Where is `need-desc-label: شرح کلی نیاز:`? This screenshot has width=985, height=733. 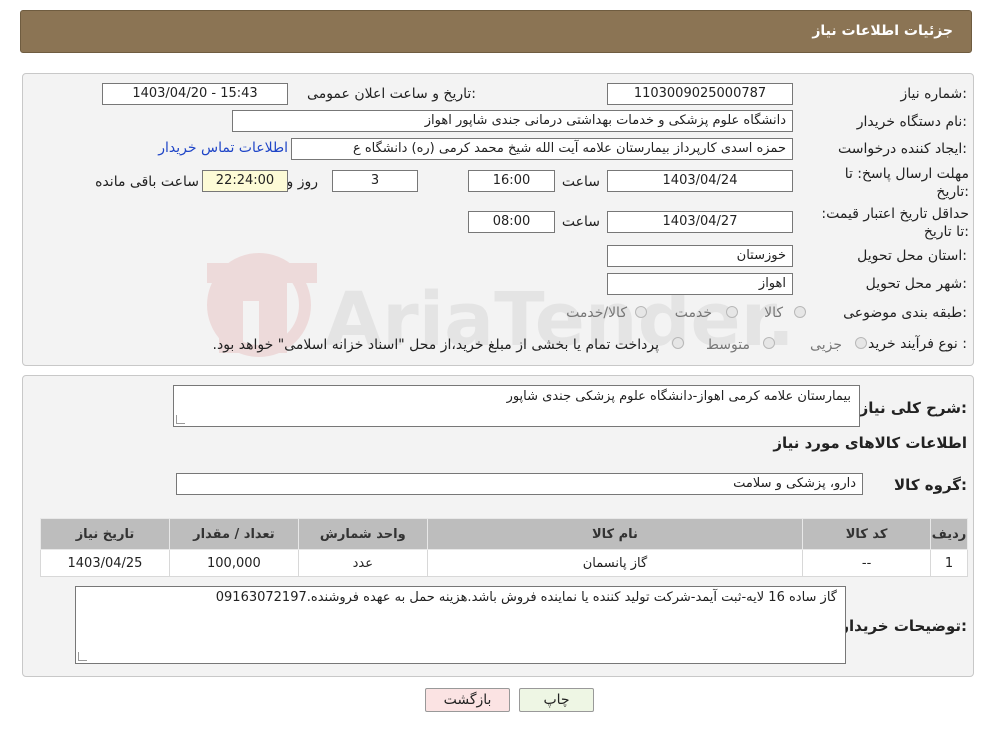 need-desc-label: شرح کلی نیاز: is located at coordinates (913, 408).